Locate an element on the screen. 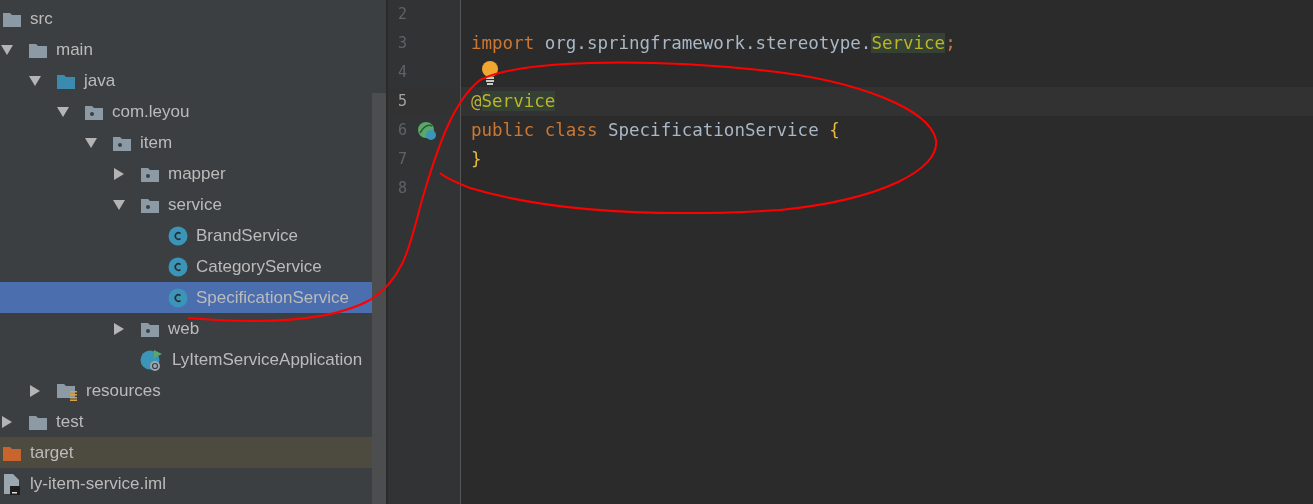  code-line: import org.springframework.stereotype.Service; is located at coordinates (713, 44).